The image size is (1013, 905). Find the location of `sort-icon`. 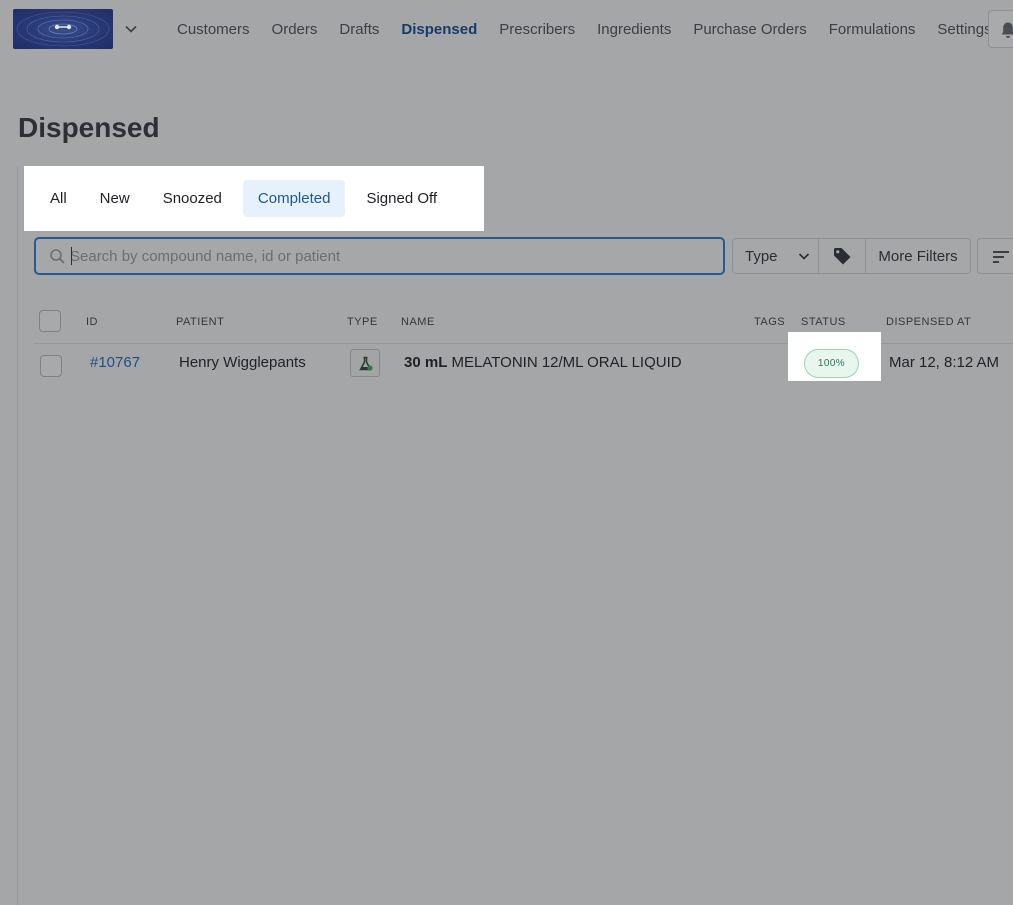

sort-icon is located at coordinates (1001, 257).